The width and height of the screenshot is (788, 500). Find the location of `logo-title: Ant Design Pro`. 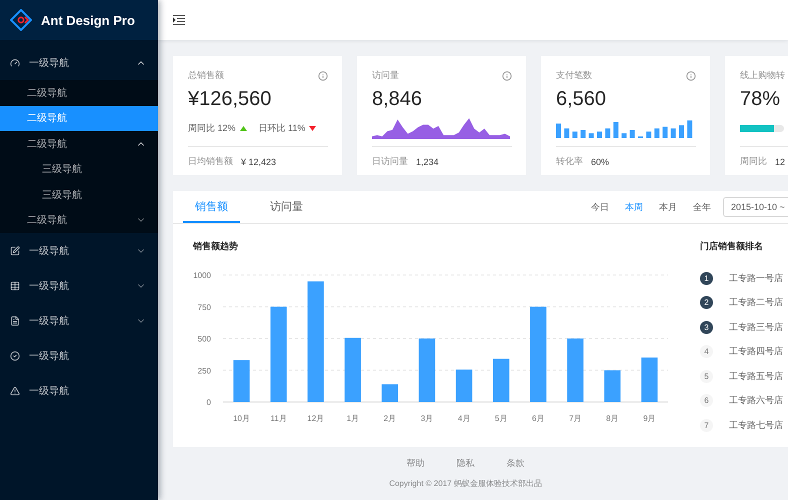

logo-title: Ant Design Pro is located at coordinates (88, 20).